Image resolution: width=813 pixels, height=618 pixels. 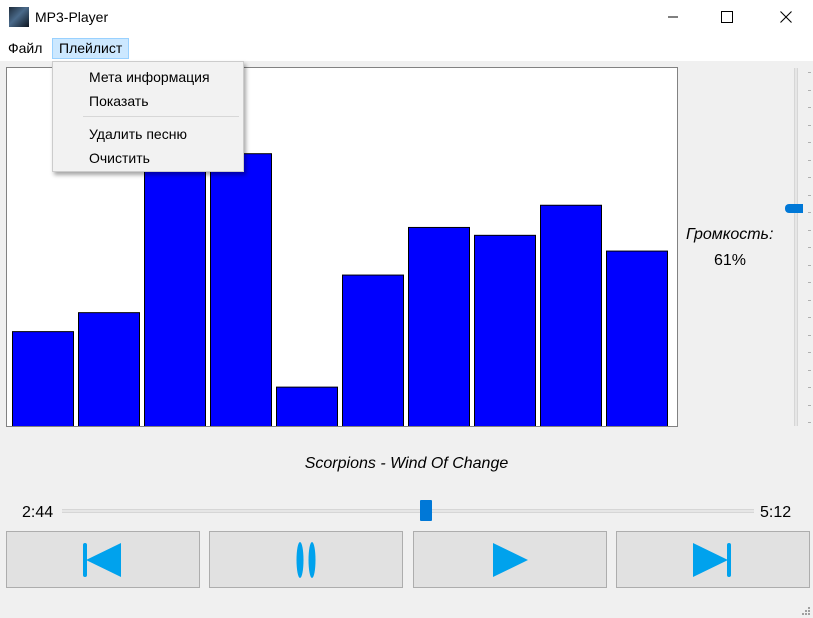 I want to click on play-button, so click(x=510, y=559).